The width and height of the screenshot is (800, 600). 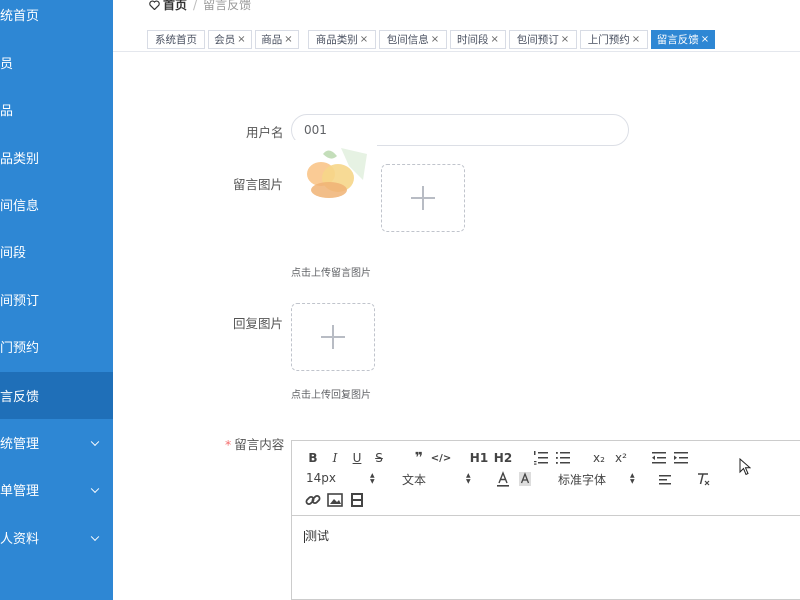 What do you see at coordinates (537, 40) in the screenshot?
I see `tab-label: 包间预订` at bounding box center [537, 40].